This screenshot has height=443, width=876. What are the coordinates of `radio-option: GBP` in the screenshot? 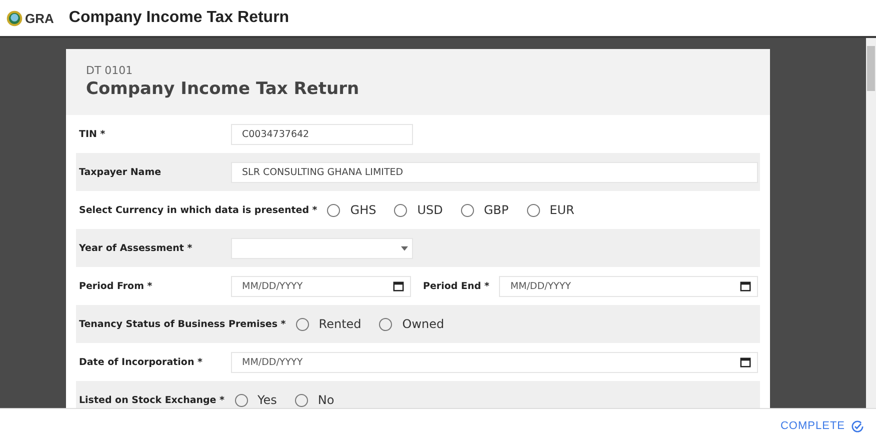 It's located at (484, 210).